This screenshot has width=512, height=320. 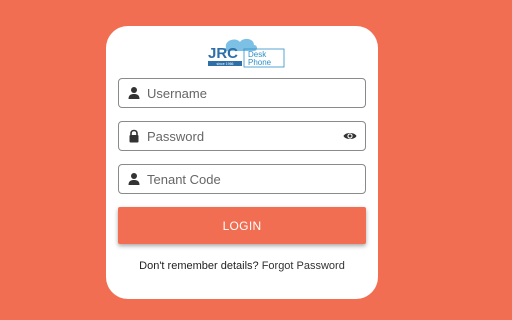 I want to click on eye-icon, so click(x=350, y=136).